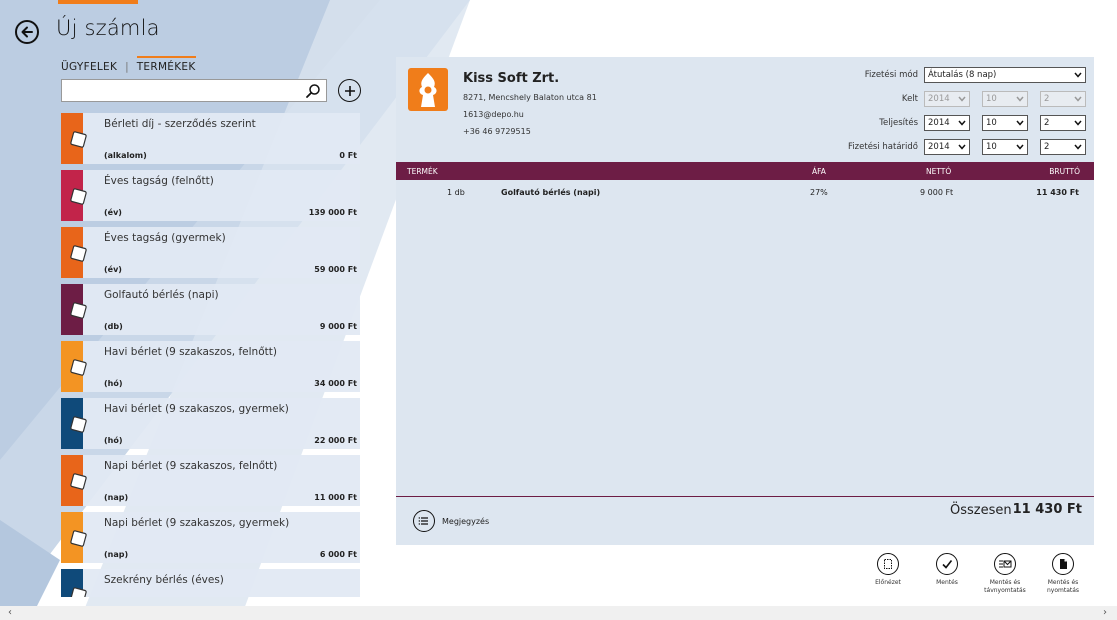 The image size is (1117, 620). I want to click on save-label: Mentés, so click(947, 582).